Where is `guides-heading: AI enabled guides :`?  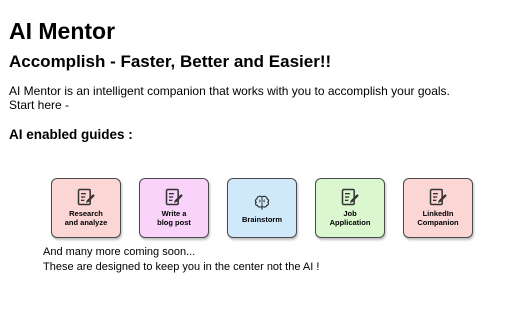
guides-heading: AI enabled guides : is located at coordinates (71, 134).